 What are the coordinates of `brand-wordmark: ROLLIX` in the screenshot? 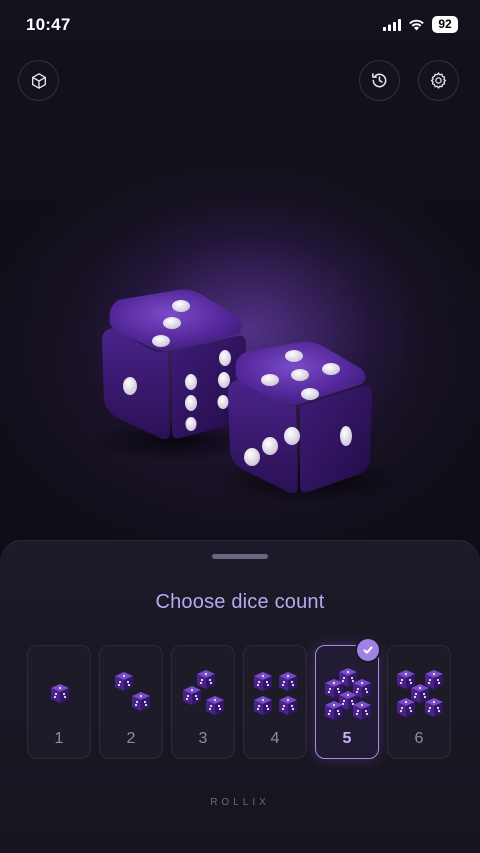 It's located at (240, 802).